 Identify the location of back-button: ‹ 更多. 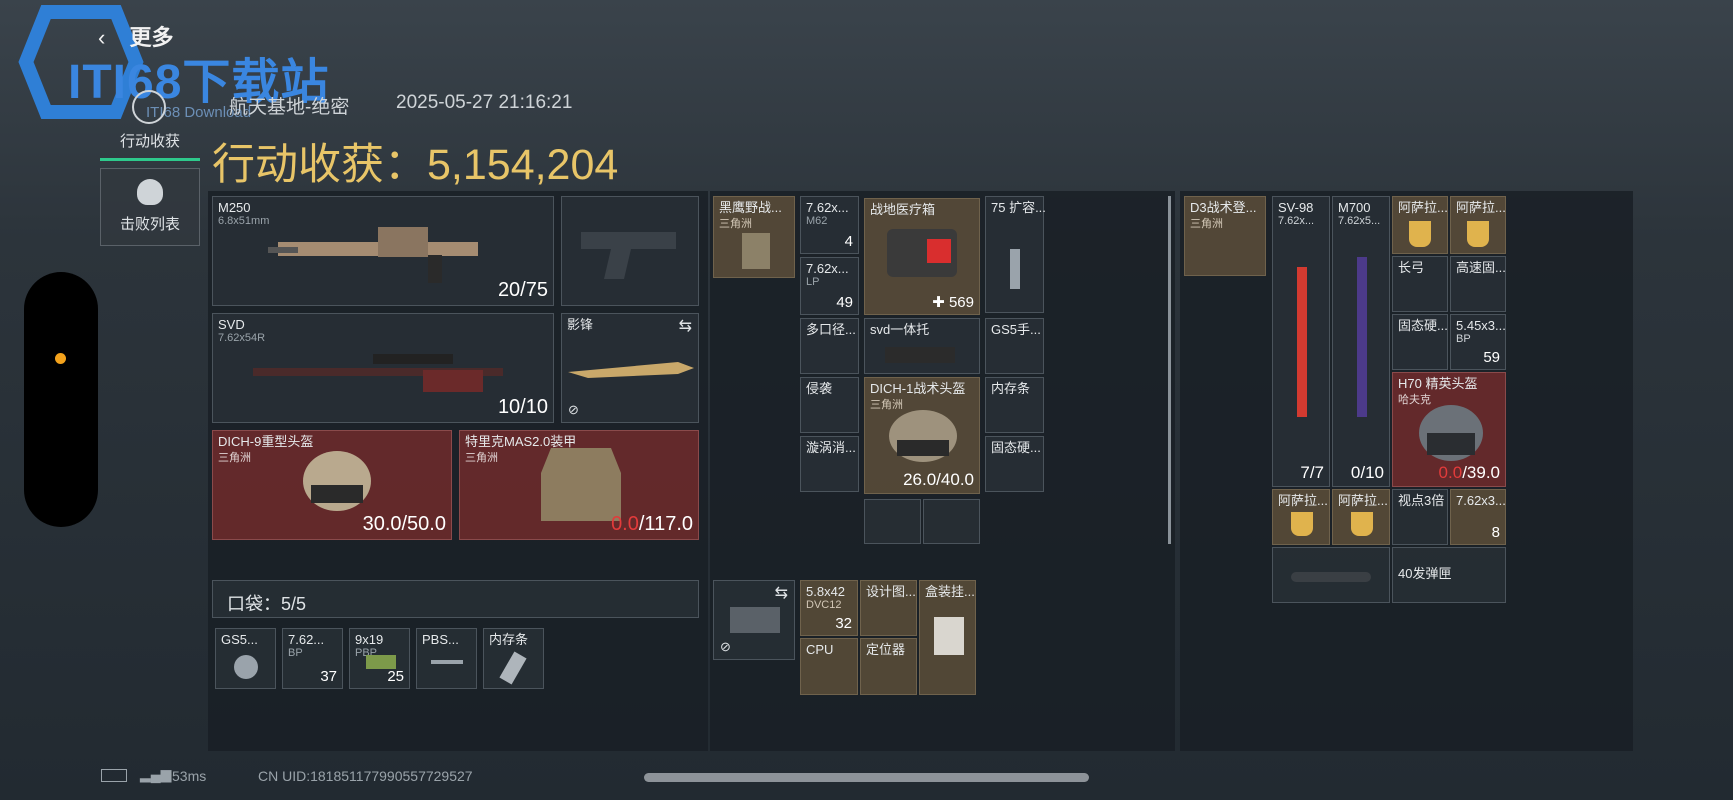
(135, 36).